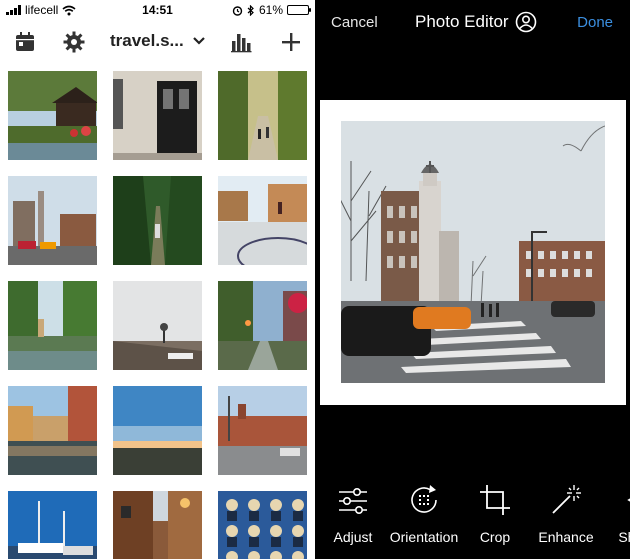  What do you see at coordinates (628, 500) in the screenshot?
I see `share-icon` at bounding box center [628, 500].